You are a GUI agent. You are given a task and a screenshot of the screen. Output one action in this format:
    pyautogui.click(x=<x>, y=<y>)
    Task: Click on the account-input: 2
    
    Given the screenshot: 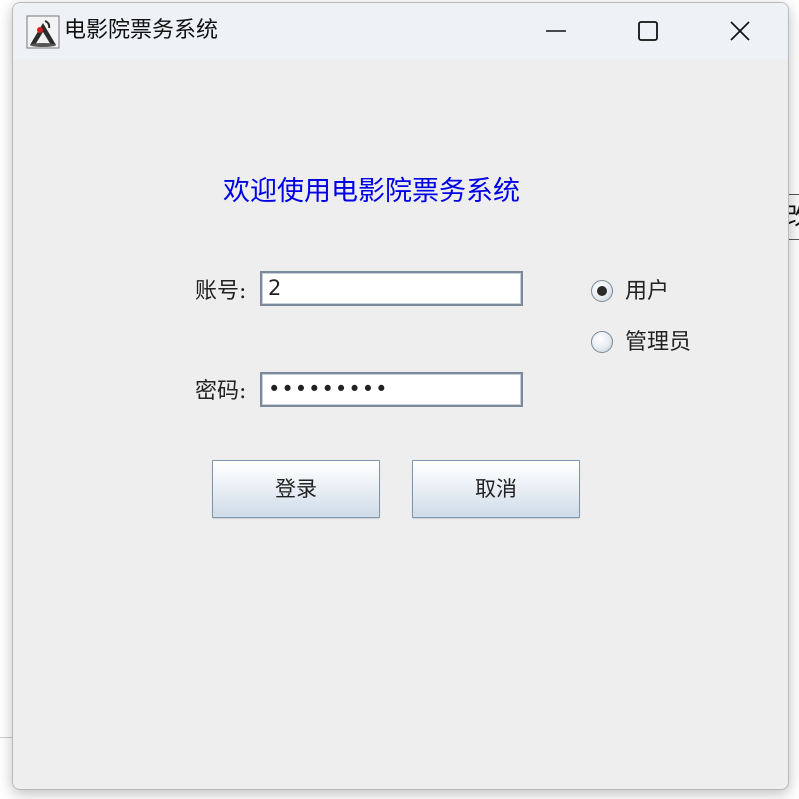 What is the action you would take?
    pyautogui.click(x=391, y=288)
    